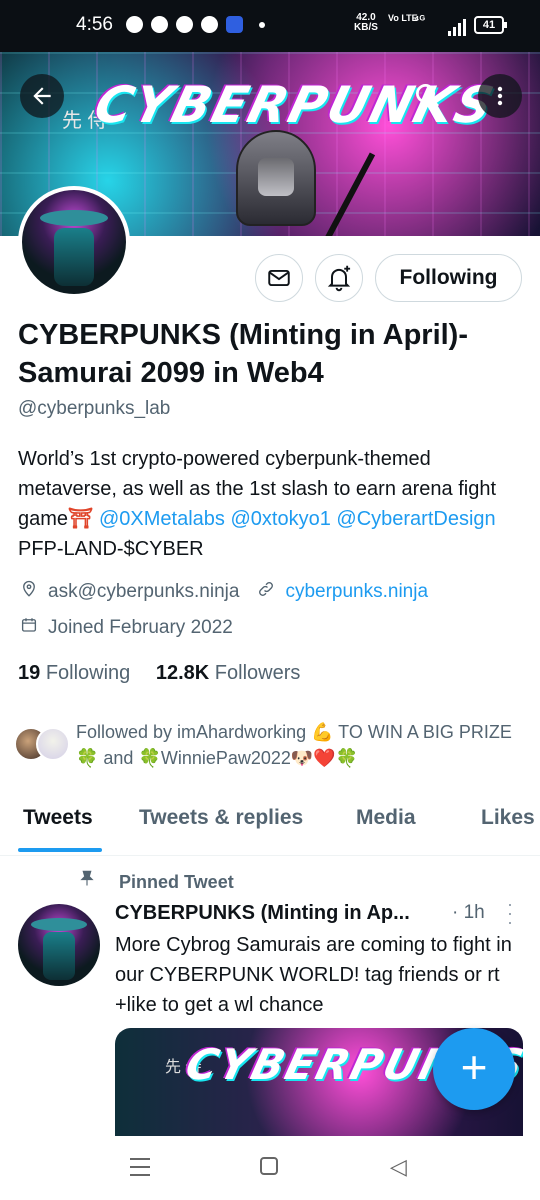 Image resolution: width=540 pixels, height=1200 pixels. What do you see at coordinates (140, 627) in the screenshot?
I see `profile-joined: Joined February 2022` at bounding box center [140, 627].